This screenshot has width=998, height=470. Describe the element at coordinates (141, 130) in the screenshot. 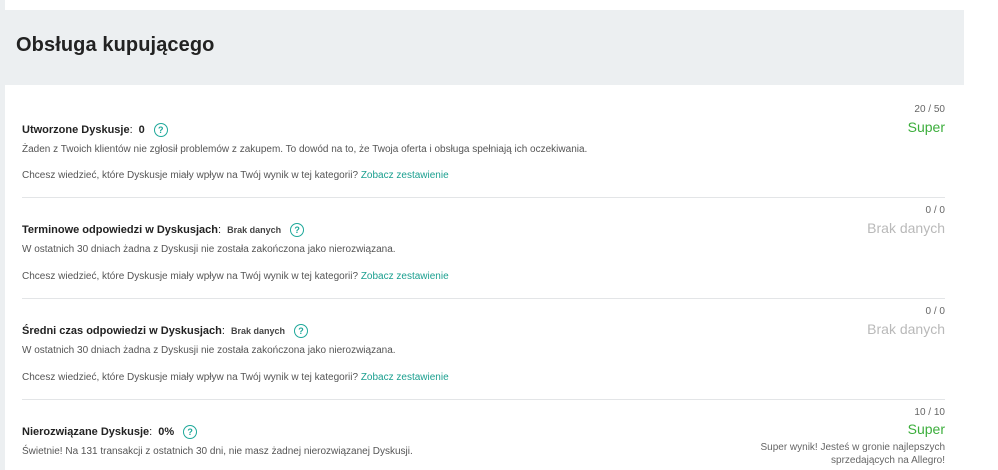

I see `metric-value: 0` at that location.